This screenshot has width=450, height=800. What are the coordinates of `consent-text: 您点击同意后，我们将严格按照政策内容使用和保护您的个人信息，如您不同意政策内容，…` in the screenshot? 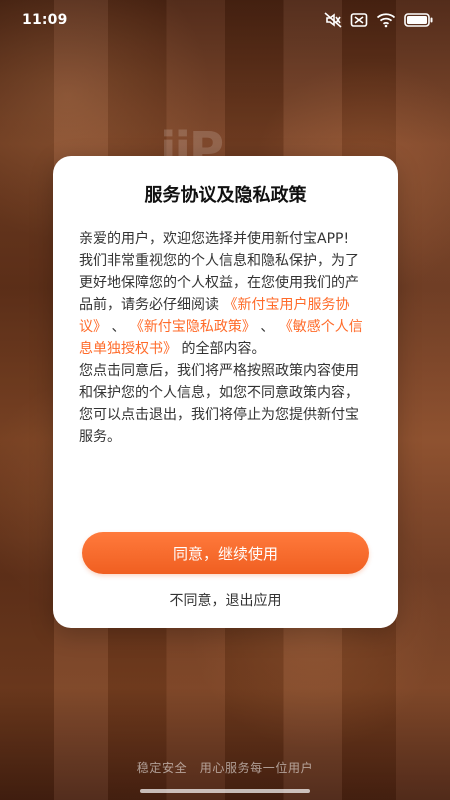 It's located at (219, 404).